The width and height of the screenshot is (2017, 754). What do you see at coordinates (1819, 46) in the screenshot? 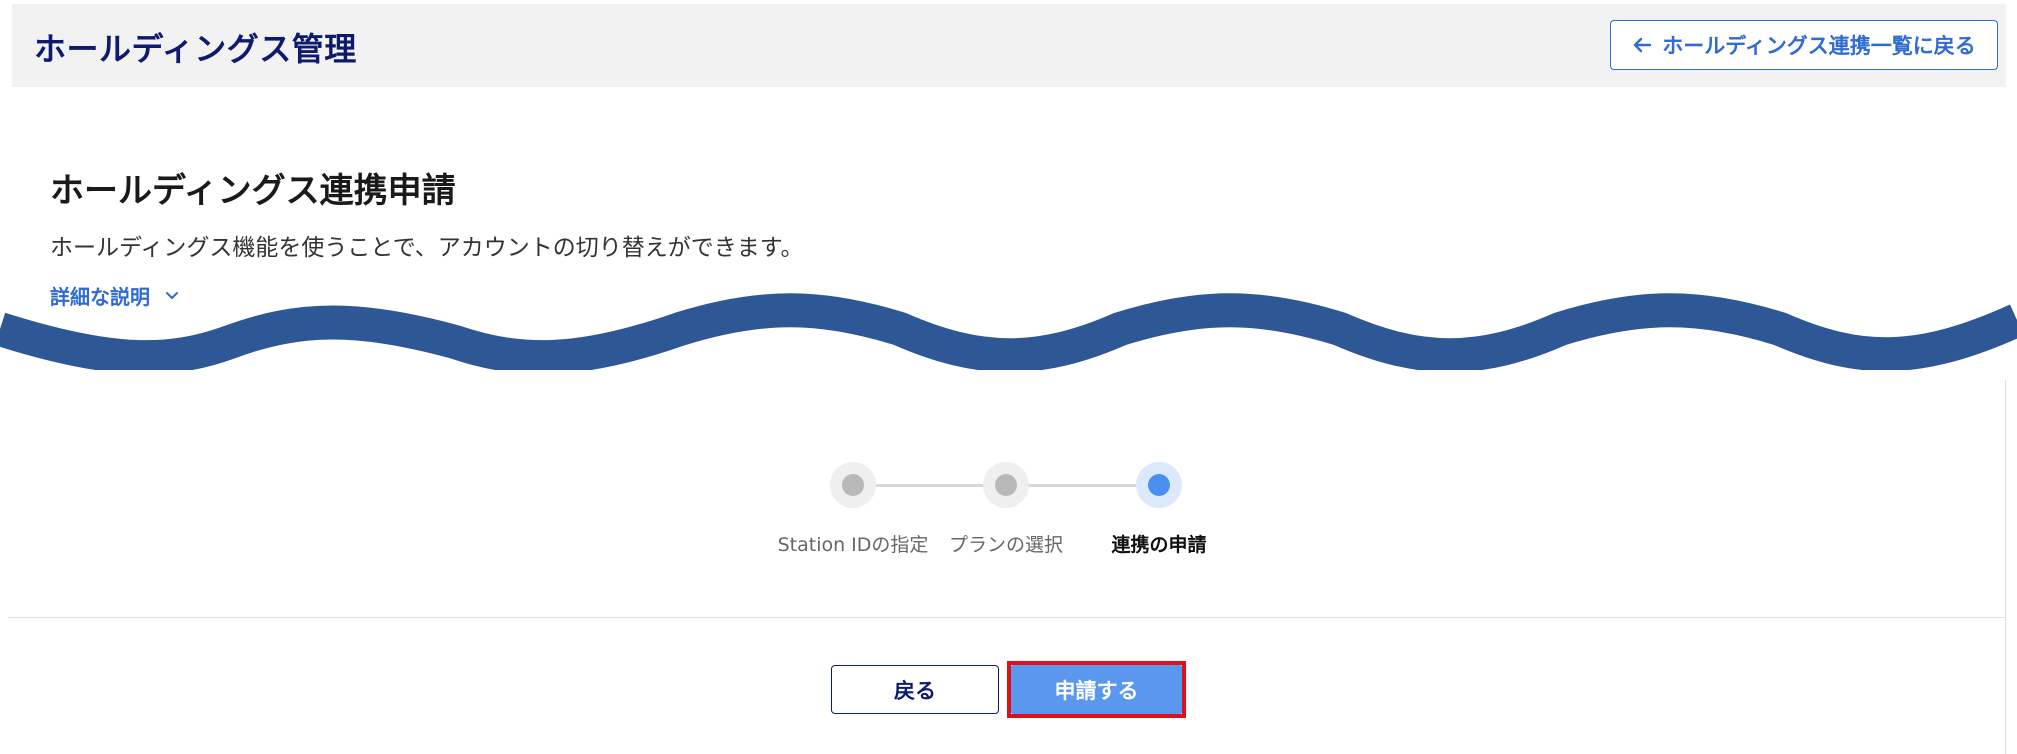
I see `back-to-list-label: ホールディングス連携一覧に戻る` at bounding box center [1819, 46].